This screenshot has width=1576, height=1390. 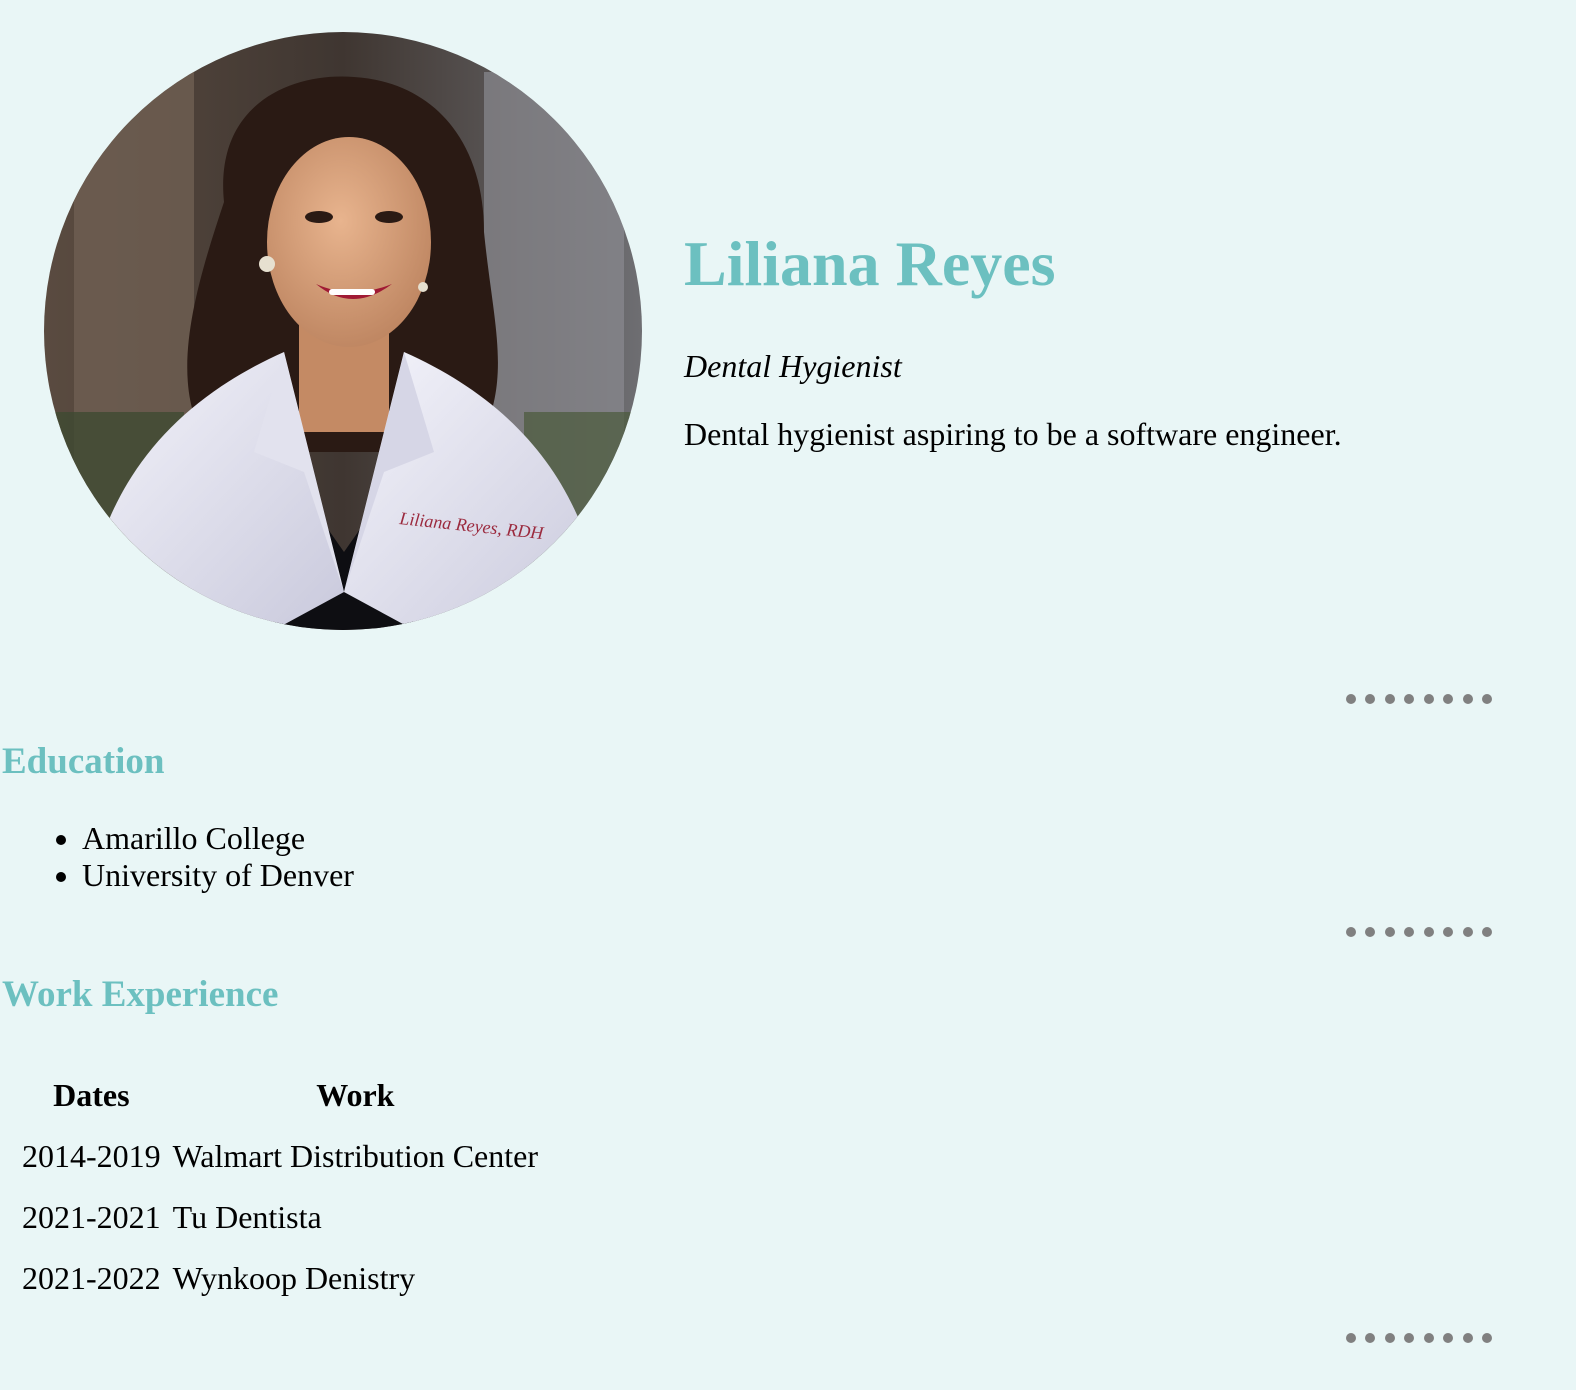 I want to click on education-item: University of Denver, so click(x=205, y=875).